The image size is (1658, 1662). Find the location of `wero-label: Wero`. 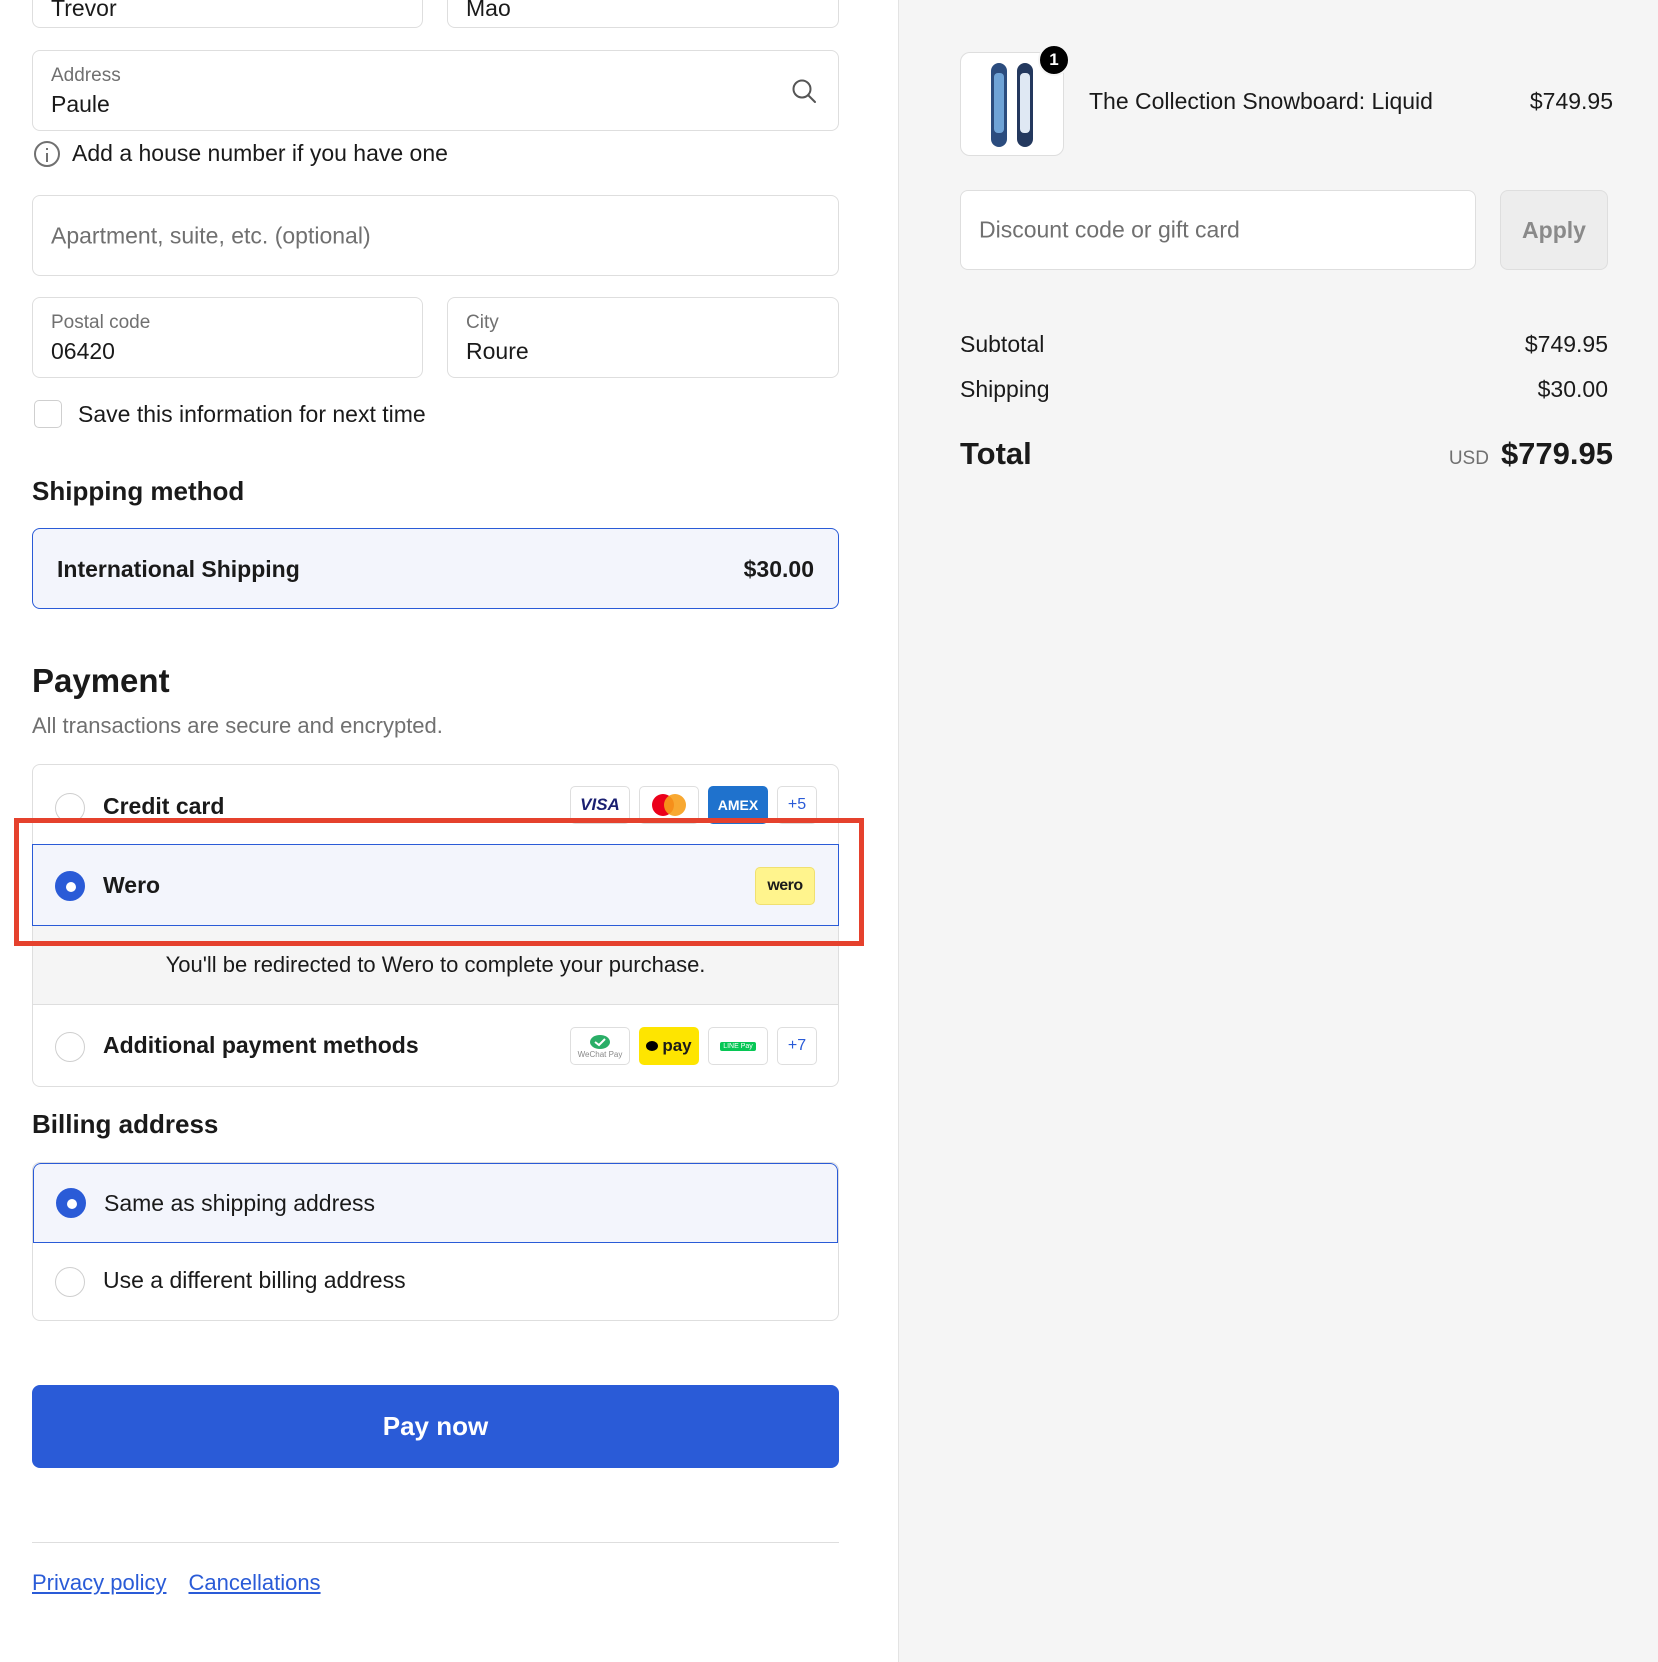

wero-label: Wero is located at coordinates (132, 885).